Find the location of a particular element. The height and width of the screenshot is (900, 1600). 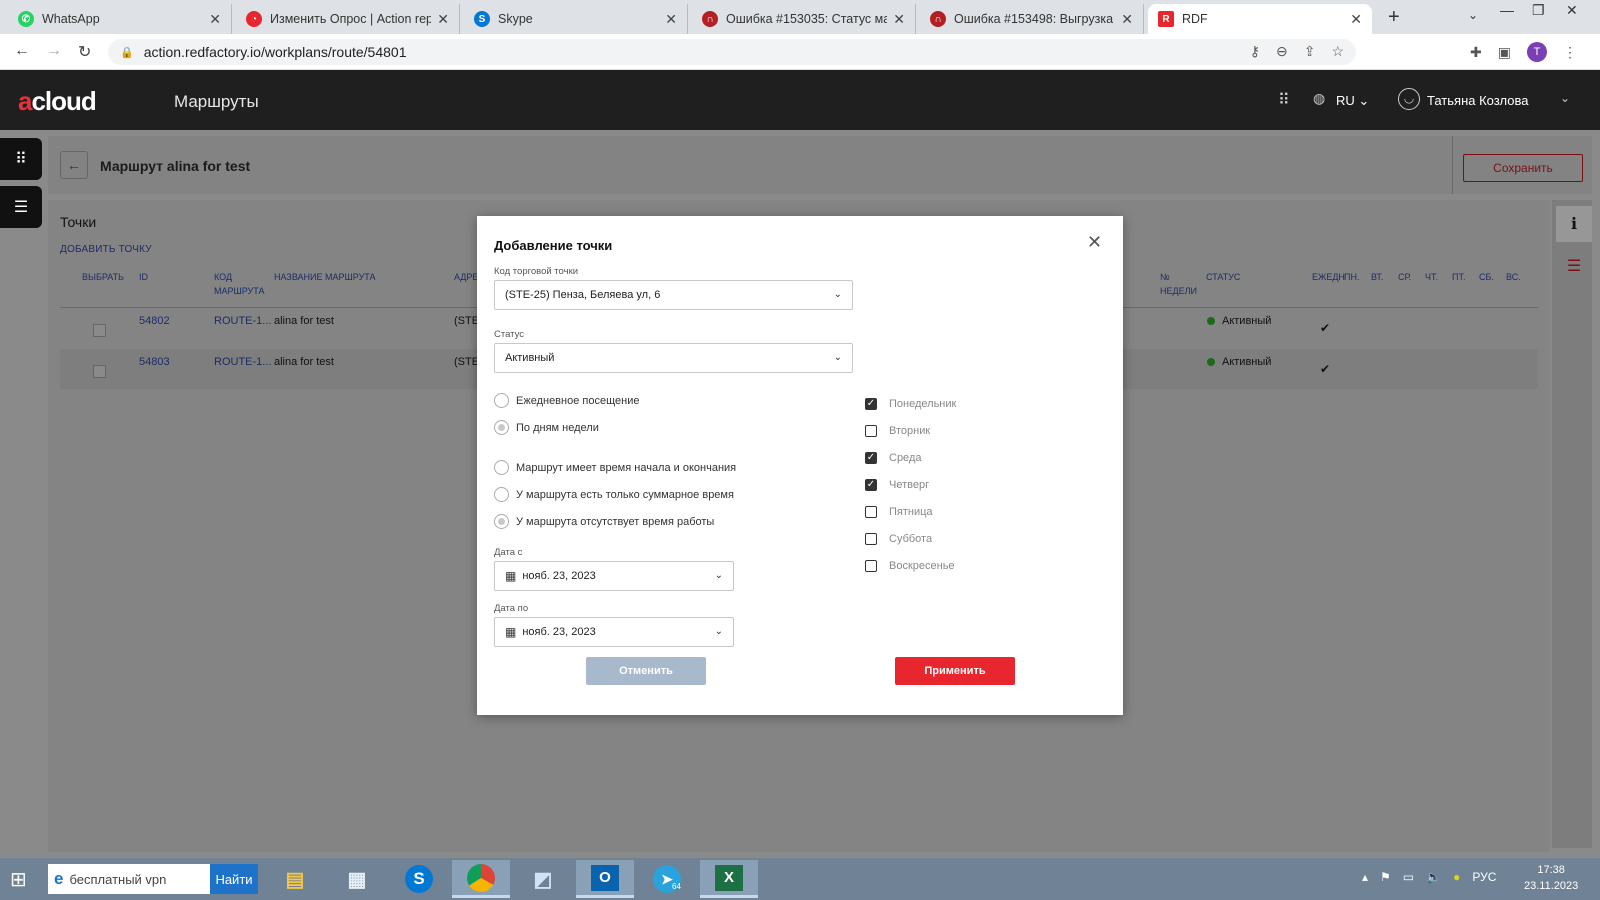

key-icon: ⚷ is located at coordinates (1255, 51).